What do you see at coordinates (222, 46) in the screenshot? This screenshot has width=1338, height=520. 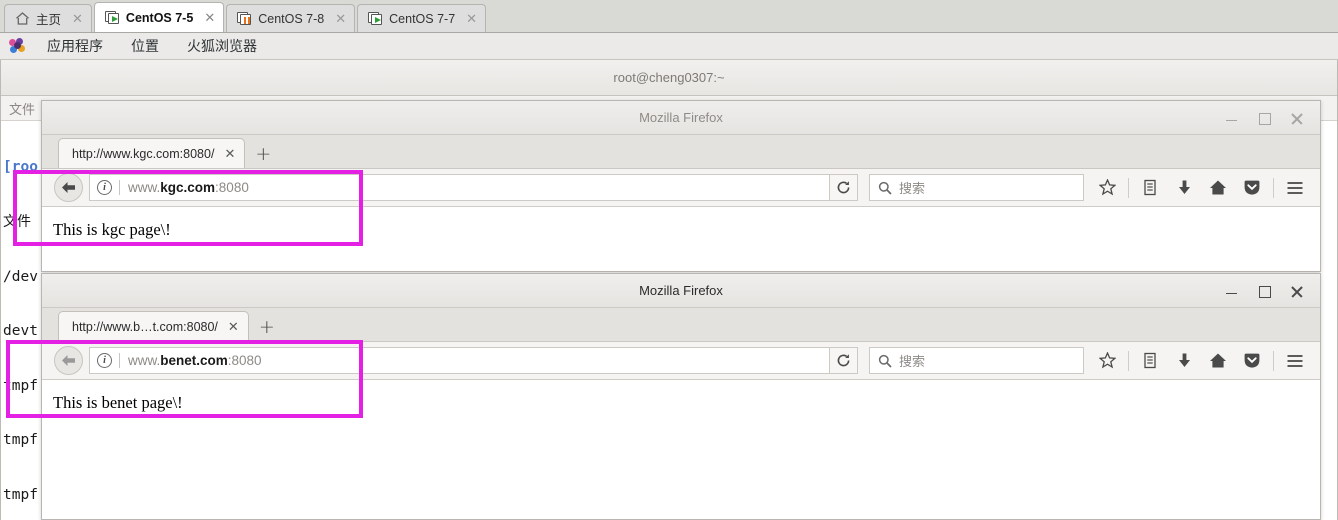 I see `gnome-menu-firefox: 火狐浏览器` at bounding box center [222, 46].